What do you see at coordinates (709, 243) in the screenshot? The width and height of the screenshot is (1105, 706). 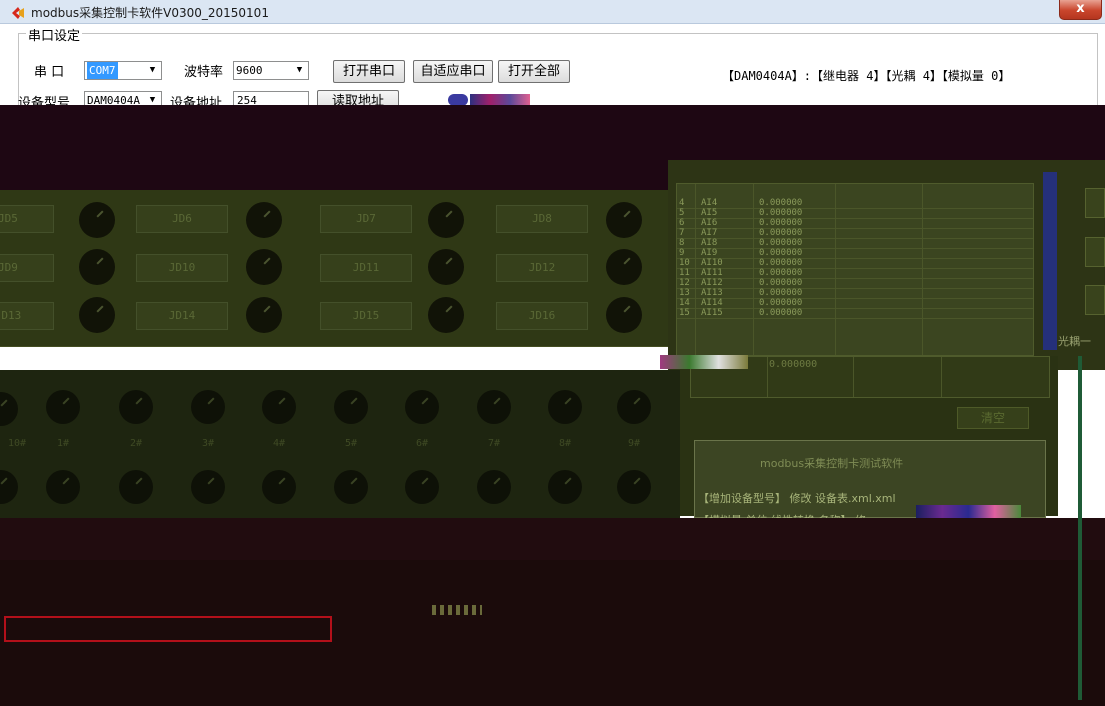 I see `row-name: AI8` at bounding box center [709, 243].